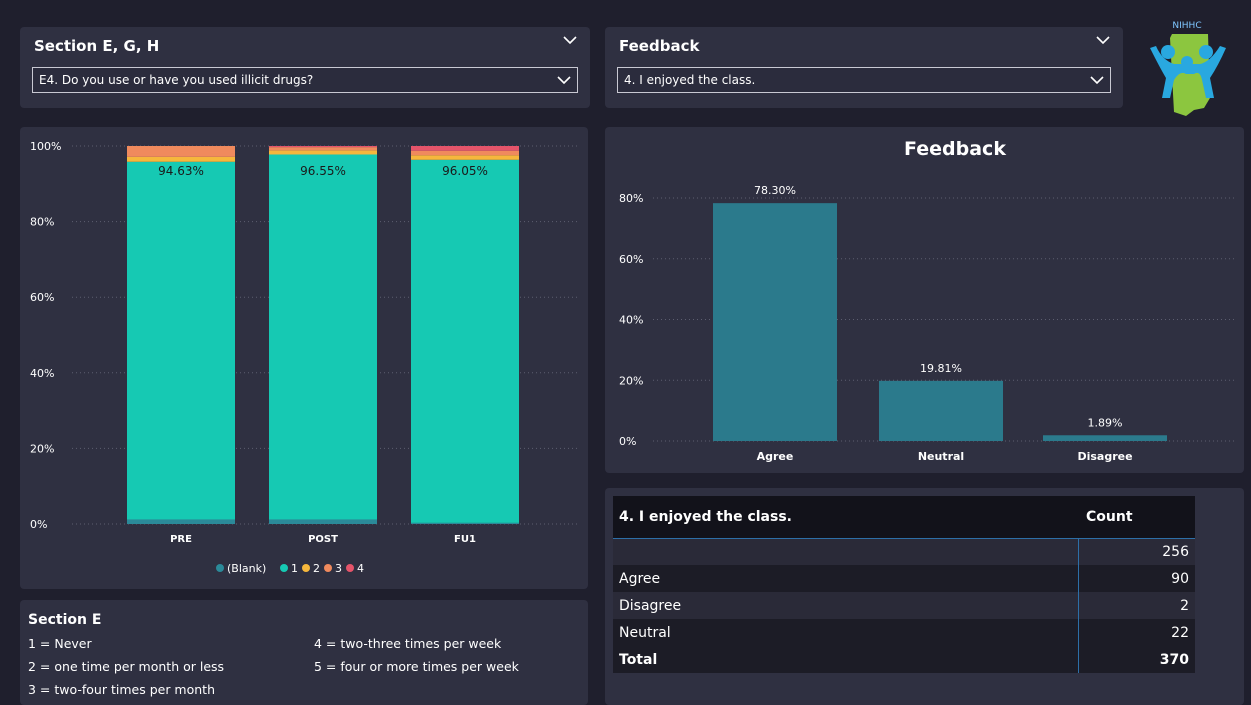  What do you see at coordinates (465, 539) in the screenshot?
I see `x-tick-label: FU1` at bounding box center [465, 539].